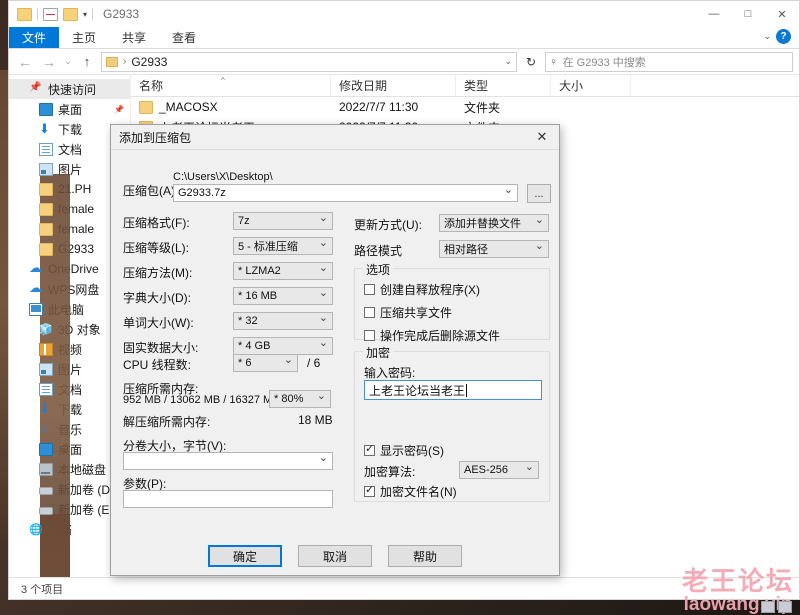  I want to click on encrypt-filenames-label: 加密文件名(N), so click(418, 492).